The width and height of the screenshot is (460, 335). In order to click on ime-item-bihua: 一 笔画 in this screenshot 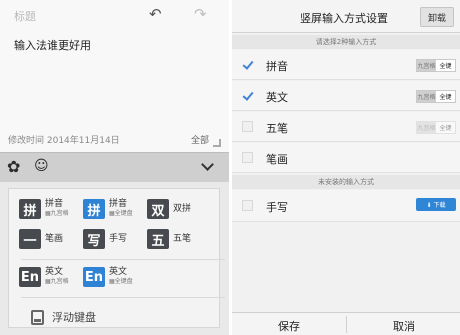, I will do `click(41, 239)`.